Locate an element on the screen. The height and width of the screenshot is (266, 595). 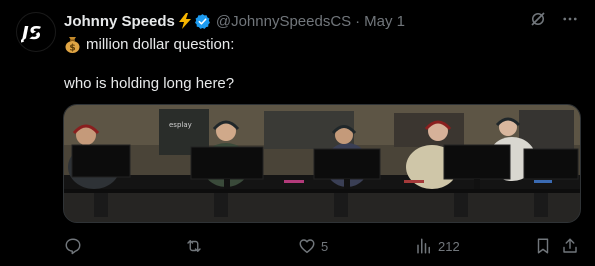
views-count: 212 is located at coordinates (449, 246).